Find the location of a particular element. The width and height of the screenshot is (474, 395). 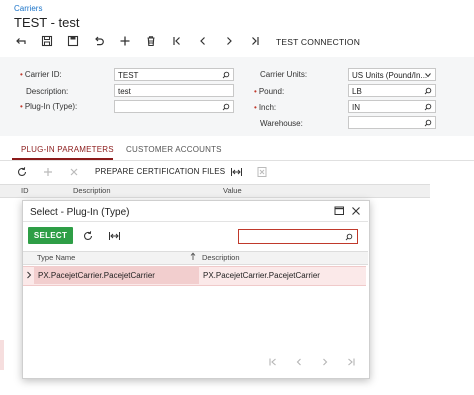

column-id: ID is located at coordinates (25, 190).